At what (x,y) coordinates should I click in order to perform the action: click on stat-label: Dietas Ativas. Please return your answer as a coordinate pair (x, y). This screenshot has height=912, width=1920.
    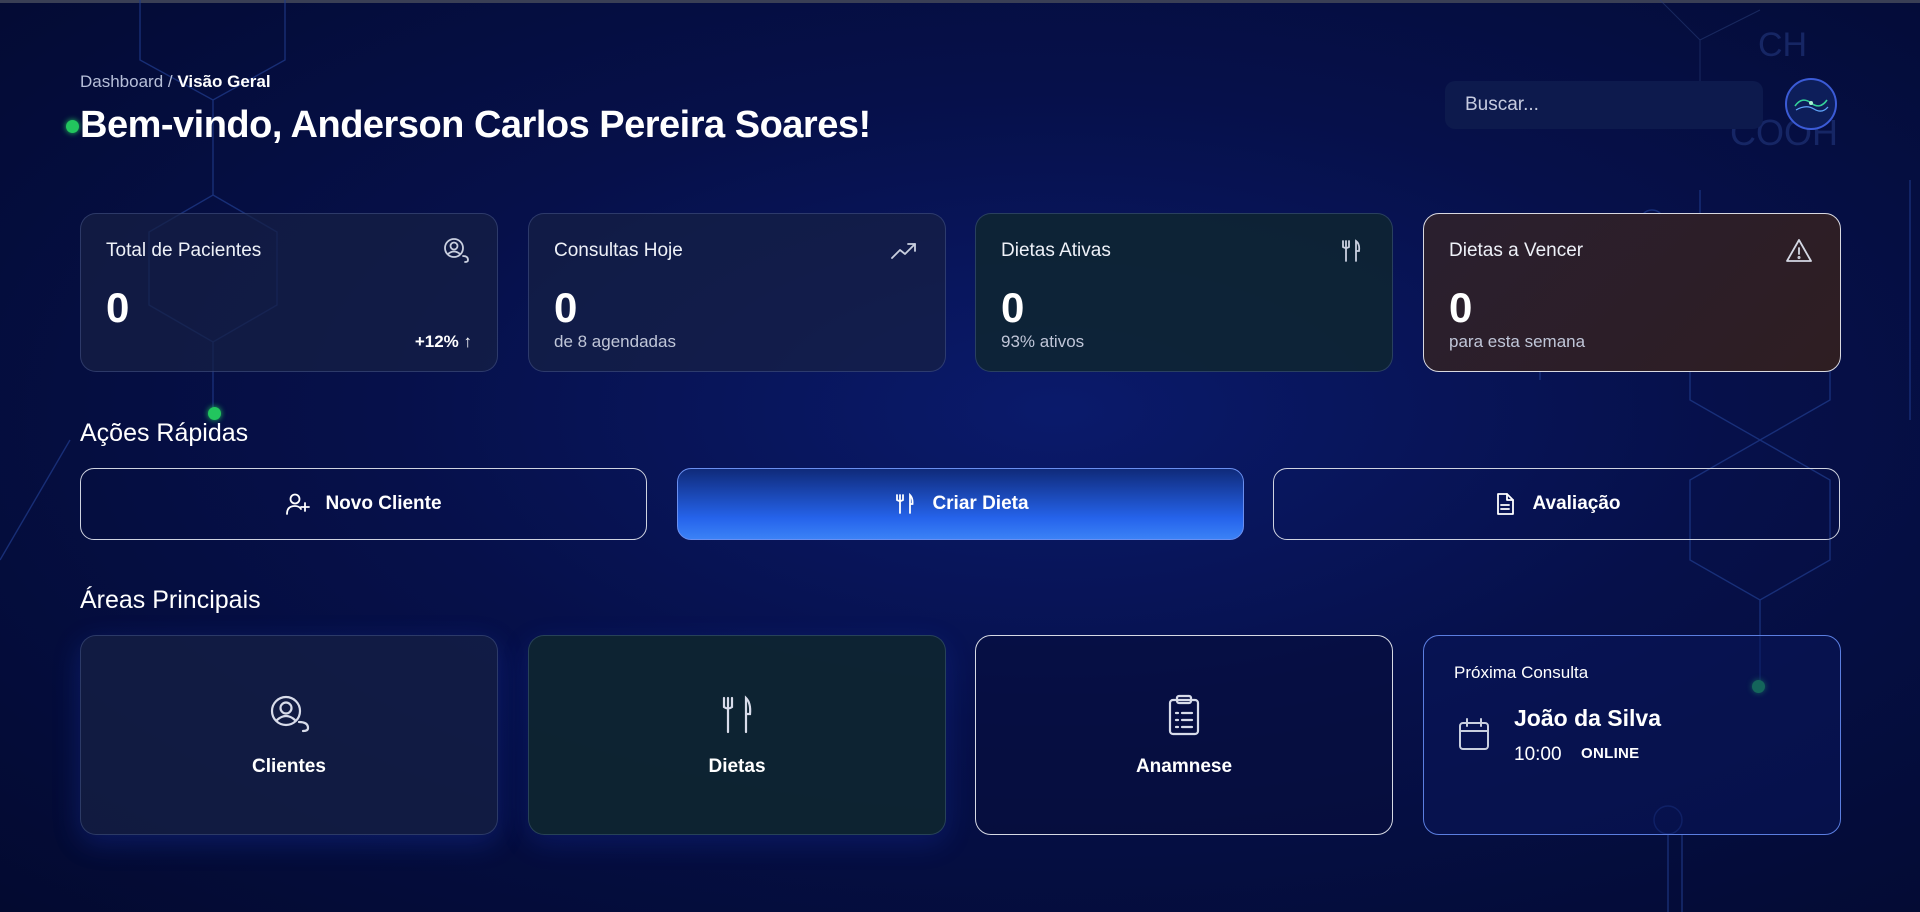
    Looking at the image, I should click on (1056, 250).